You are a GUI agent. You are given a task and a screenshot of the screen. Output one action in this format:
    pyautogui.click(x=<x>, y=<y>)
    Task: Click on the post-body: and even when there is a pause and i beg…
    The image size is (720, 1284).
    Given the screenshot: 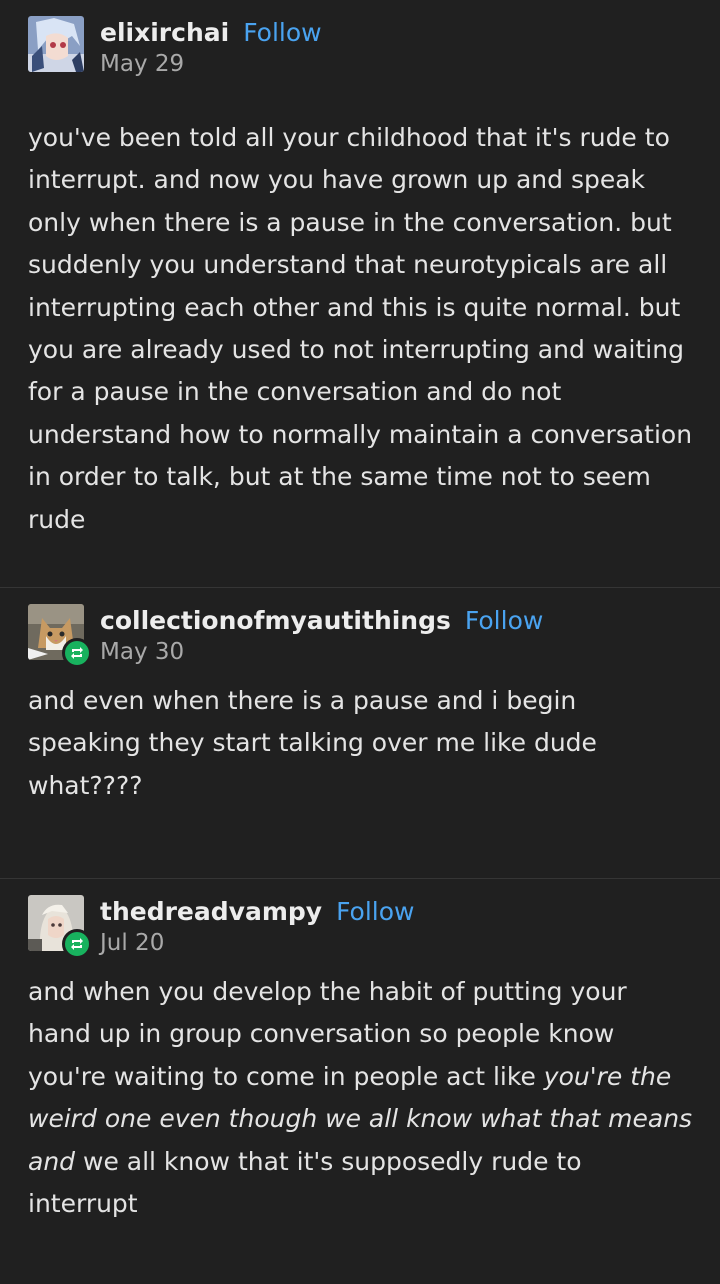 What is the action you would take?
    pyautogui.click(x=312, y=743)
    